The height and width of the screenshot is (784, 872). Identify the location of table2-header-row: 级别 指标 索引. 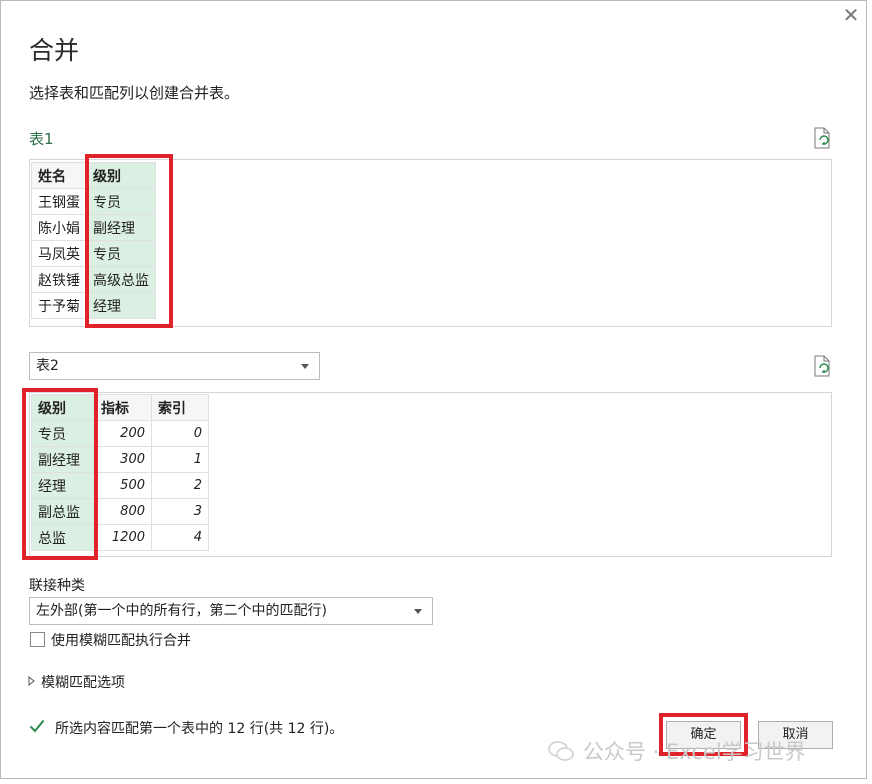
(120, 407).